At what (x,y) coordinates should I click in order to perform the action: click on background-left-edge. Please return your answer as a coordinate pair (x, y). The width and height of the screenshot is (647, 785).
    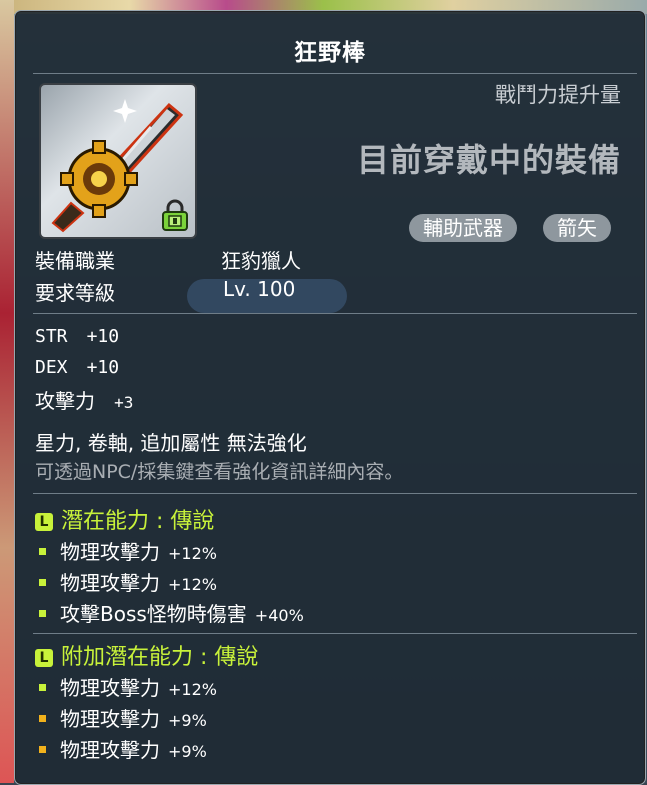
    Looking at the image, I should click on (7, 391).